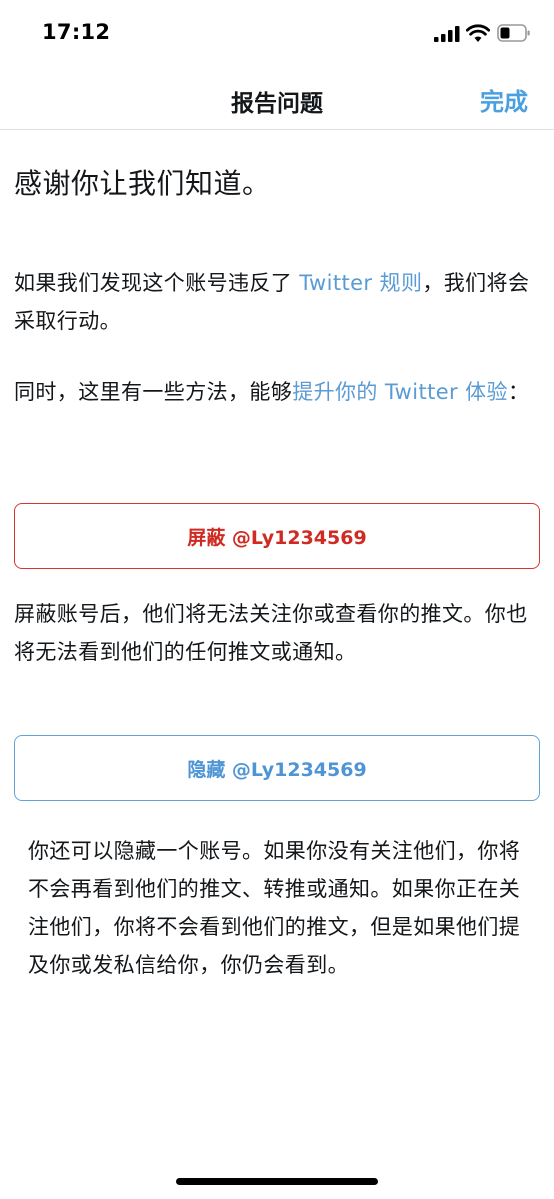 The height and width of the screenshot is (1199, 554). I want to click on home-indicator, so click(277, 1181).